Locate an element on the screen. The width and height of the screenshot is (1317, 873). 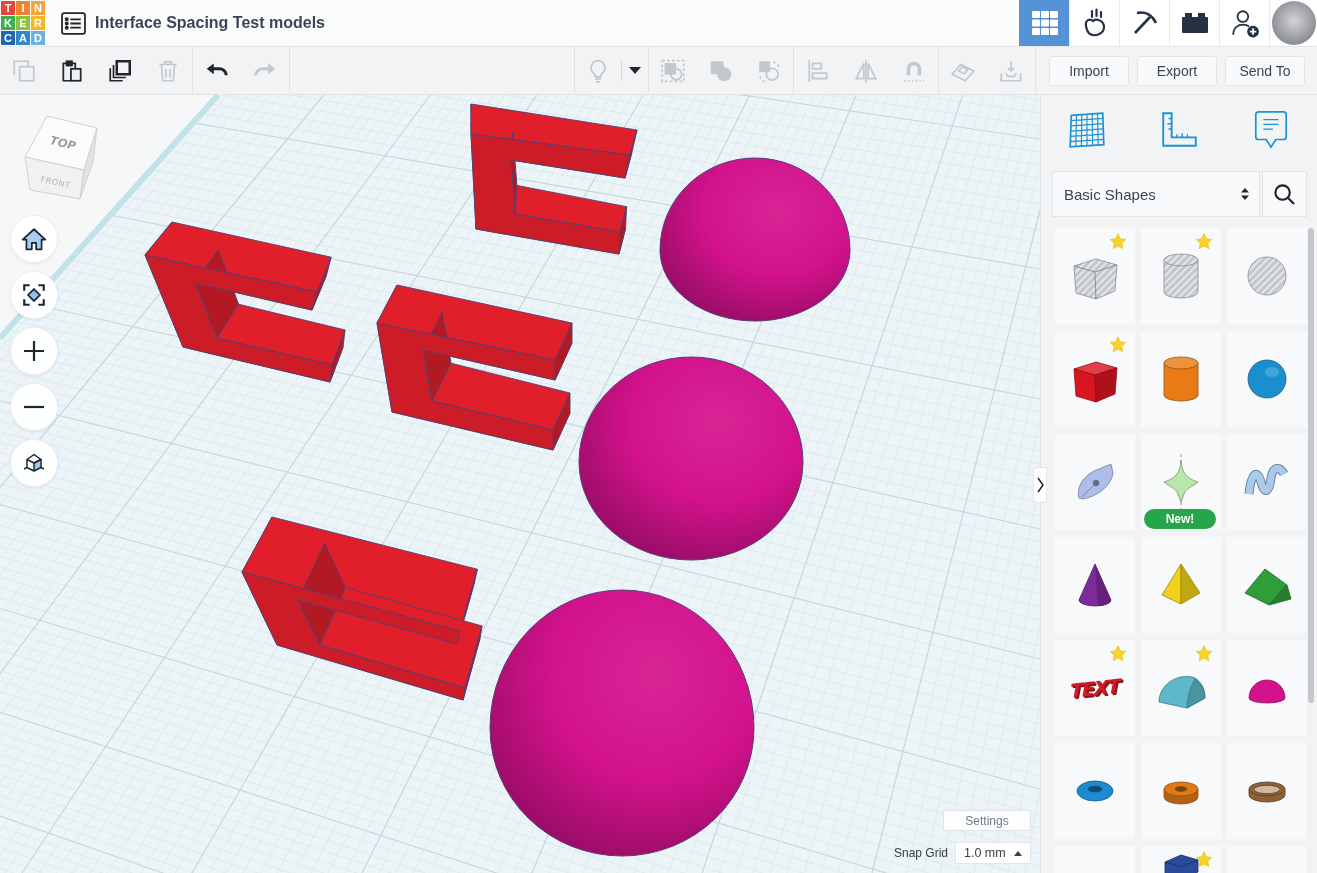
panel-collapse-button is located at coordinates (1040, 485).